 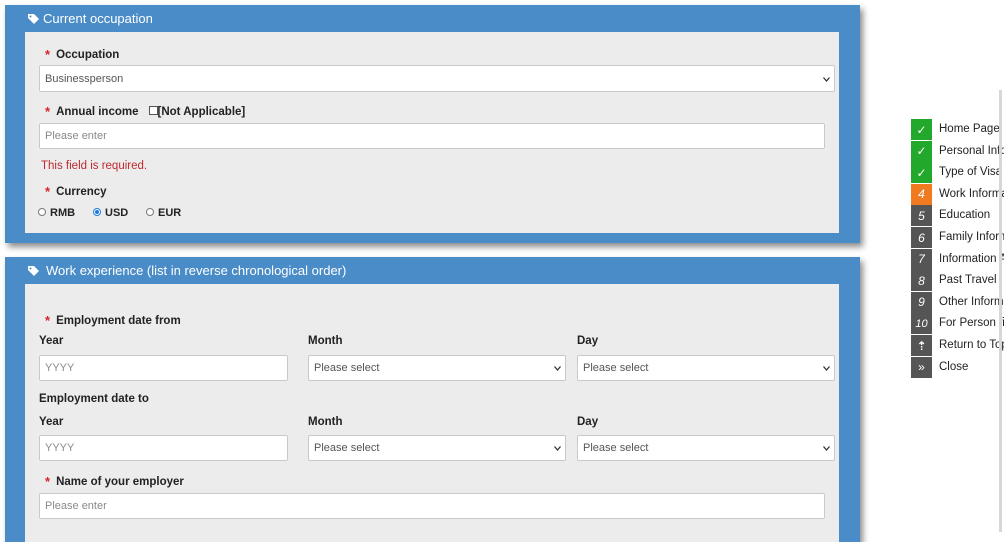 What do you see at coordinates (971, 301) in the screenshot?
I see `nav-label: Other Informa` at bounding box center [971, 301].